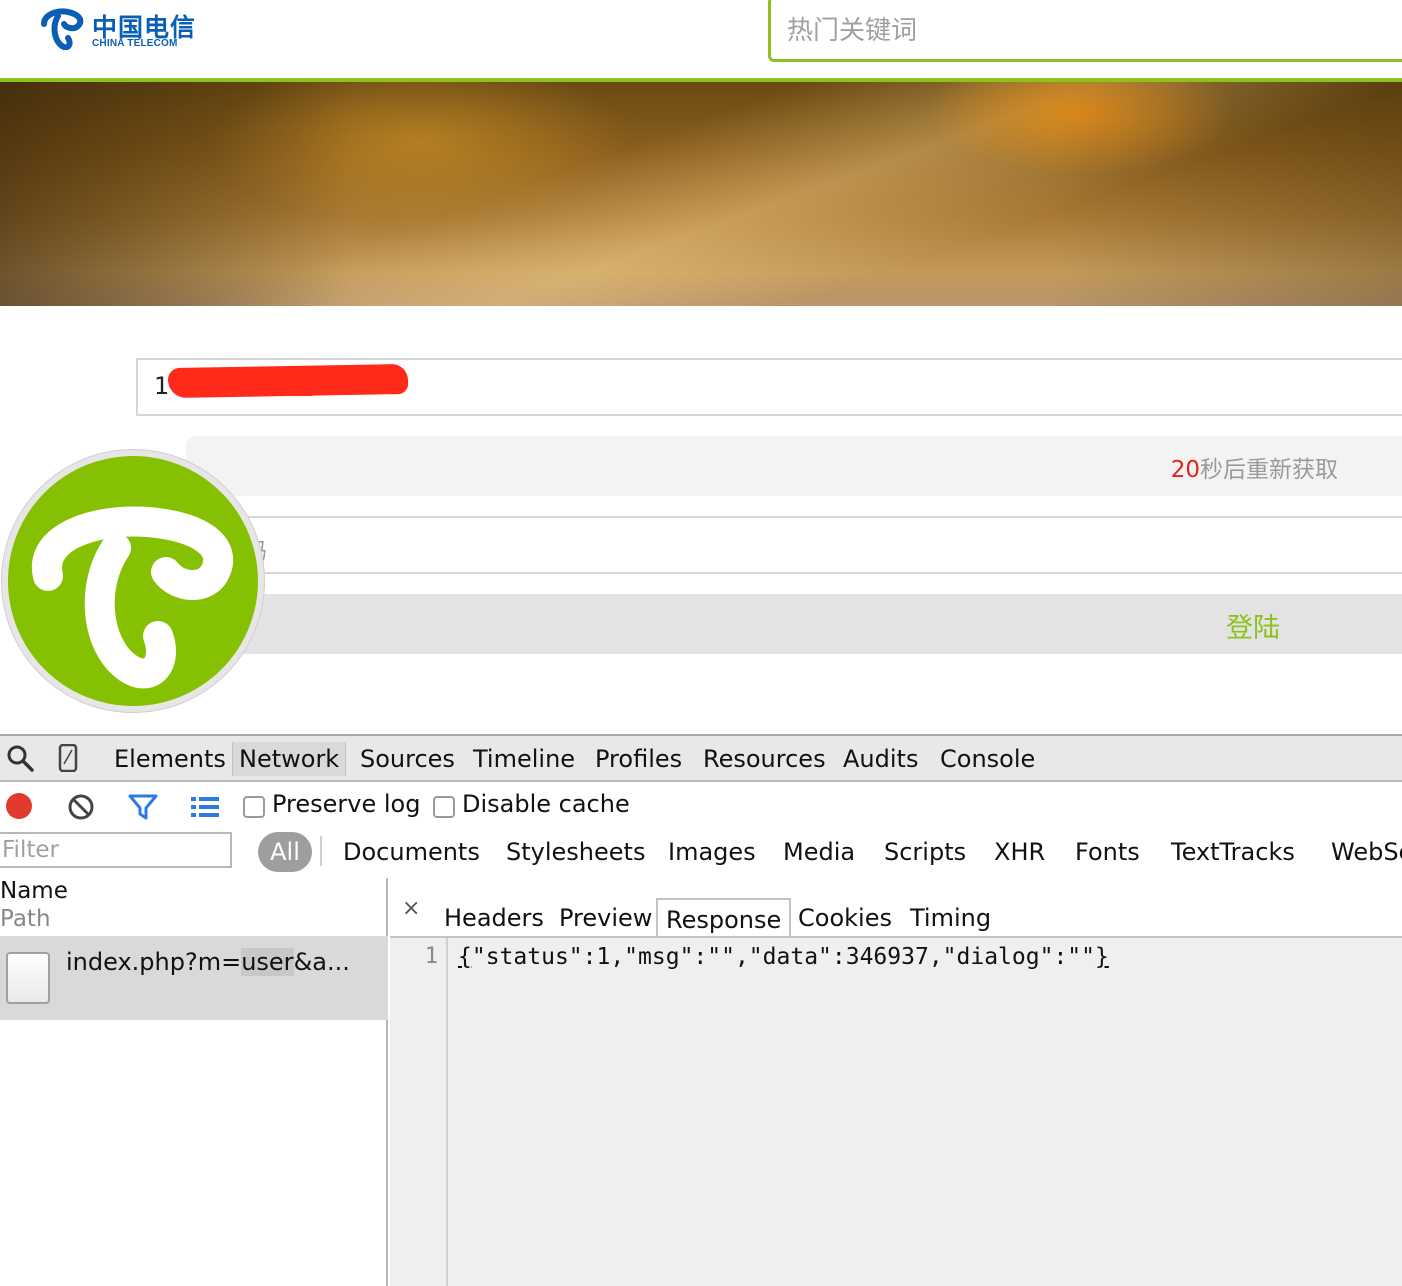 This screenshot has height=1286, width=1402. I want to click on tab-response: Response, so click(724, 918).